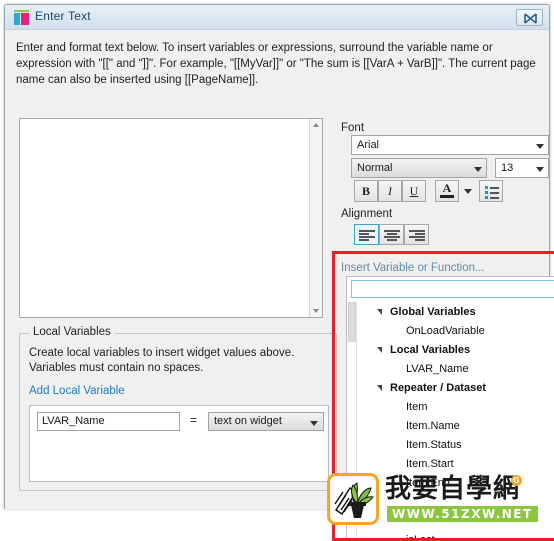 The height and width of the screenshot is (541, 554). What do you see at coordinates (366, 191) in the screenshot?
I see `bold-button: B` at bounding box center [366, 191].